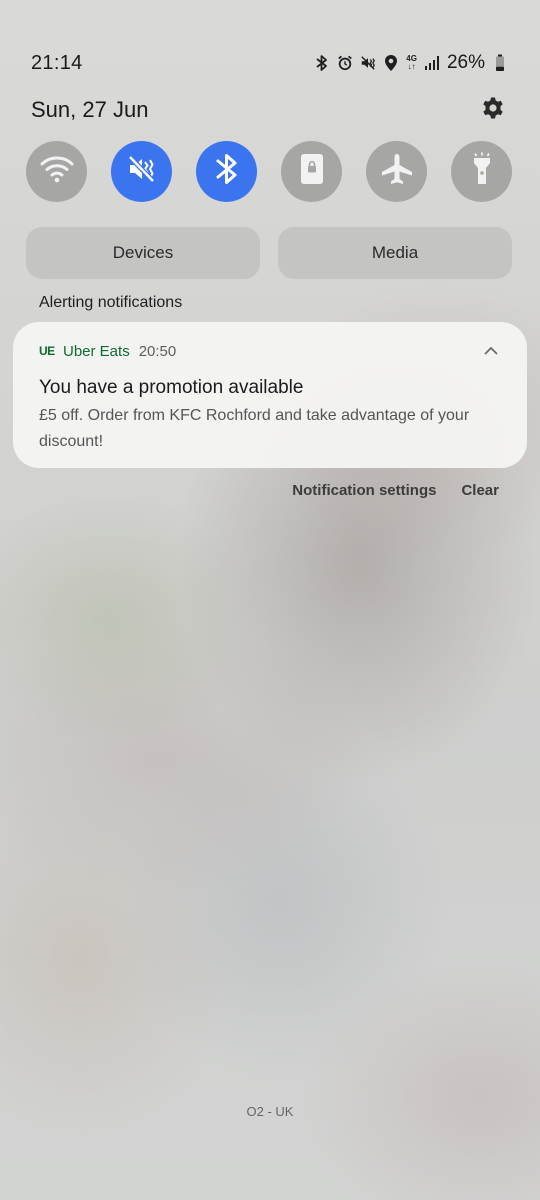  Describe the element at coordinates (111, 302) in the screenshot. I see `alerting-notifications-header: Alerting notifications` at that location.